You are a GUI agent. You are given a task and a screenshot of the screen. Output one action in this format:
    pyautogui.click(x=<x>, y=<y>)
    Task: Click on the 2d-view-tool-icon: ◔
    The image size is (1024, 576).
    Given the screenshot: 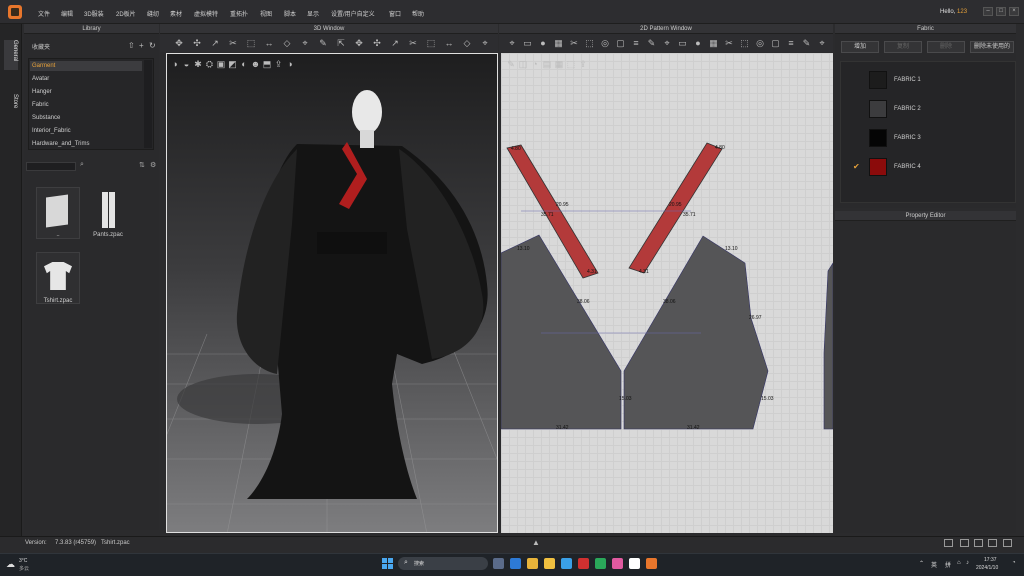 What is the action you would take?
    pyautogui.click(x=535, y=64)
    